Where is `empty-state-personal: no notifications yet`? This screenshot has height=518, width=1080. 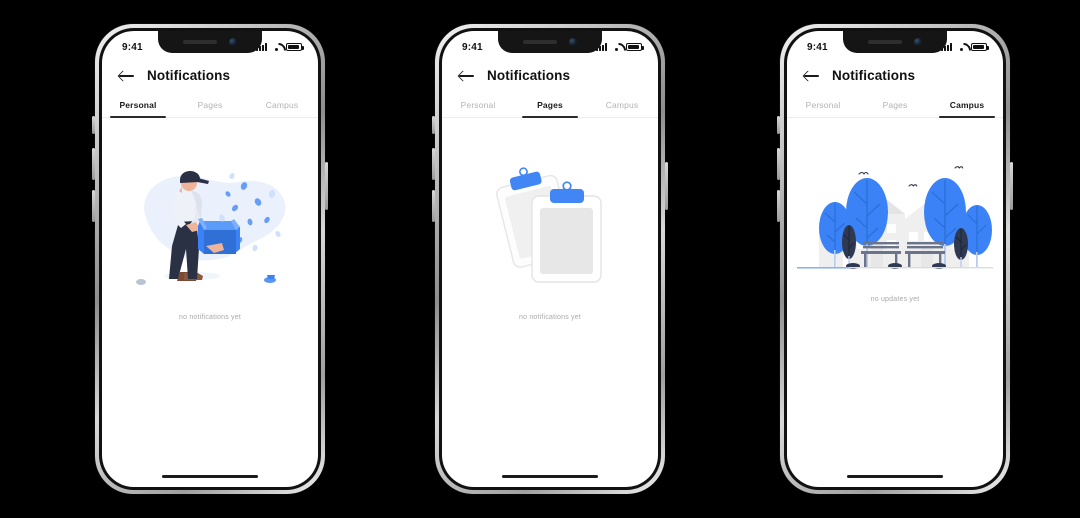
empty-state-personal: no notifications yet is located at coordinates (210, 301).